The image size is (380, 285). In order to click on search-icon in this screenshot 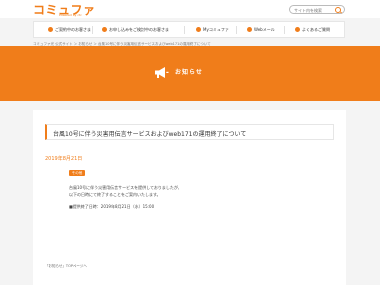, I will do `click(338, 10)`.